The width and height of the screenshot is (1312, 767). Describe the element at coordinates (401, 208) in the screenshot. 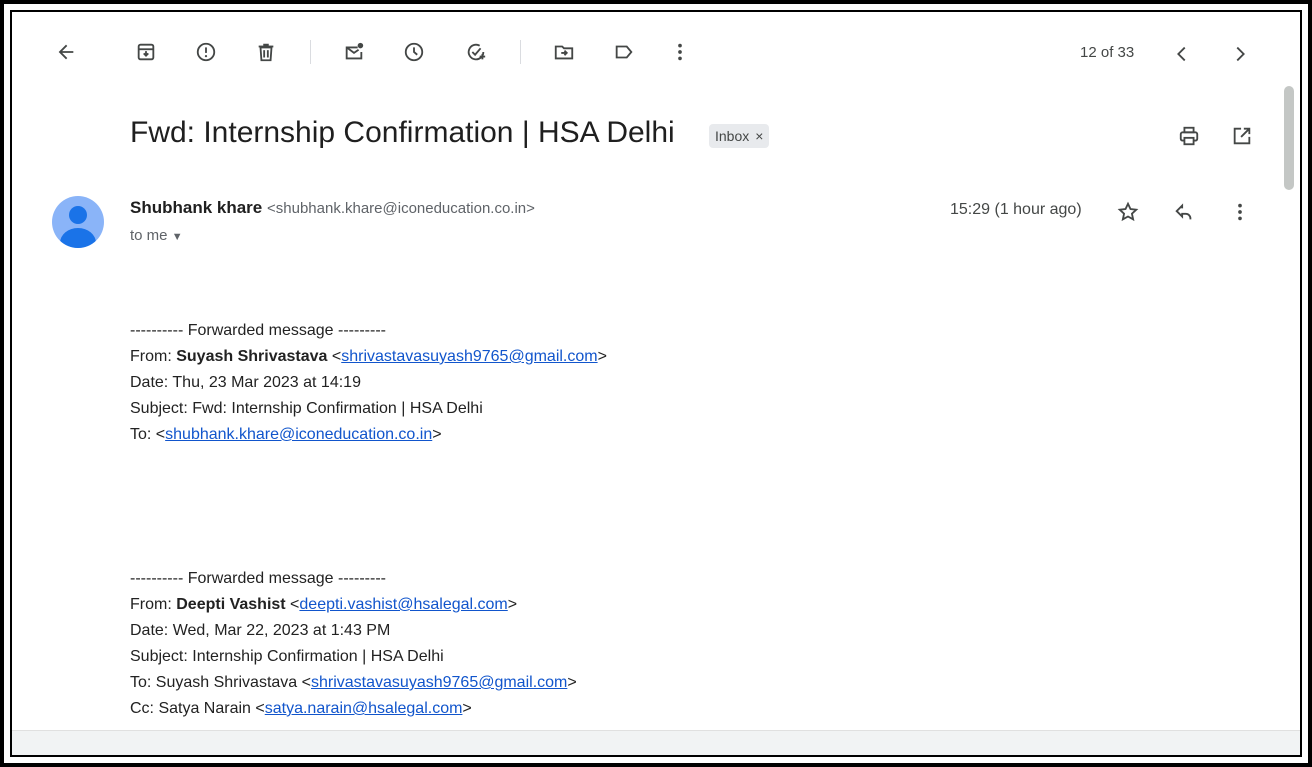

I see `sender-email: <shubhank.khare@iconeducation.co.in>` at that location.